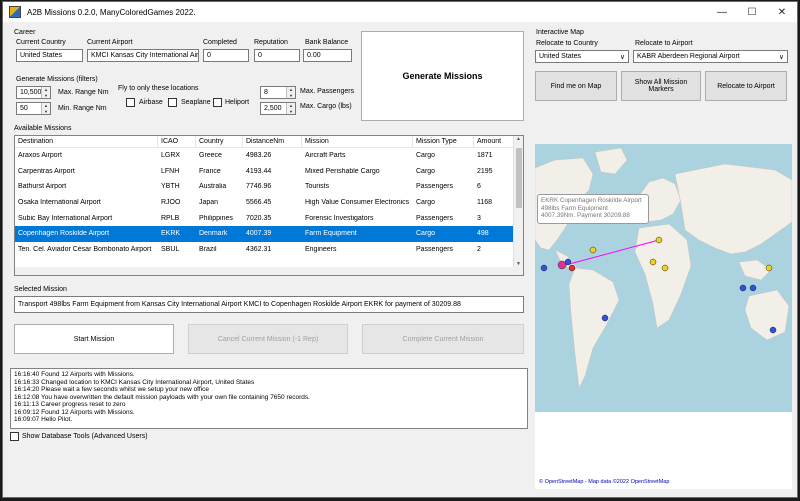 Image resolution: width=800 pixels, height=501 pixels. I want to click on scroll-thumb, so click(519, 178).